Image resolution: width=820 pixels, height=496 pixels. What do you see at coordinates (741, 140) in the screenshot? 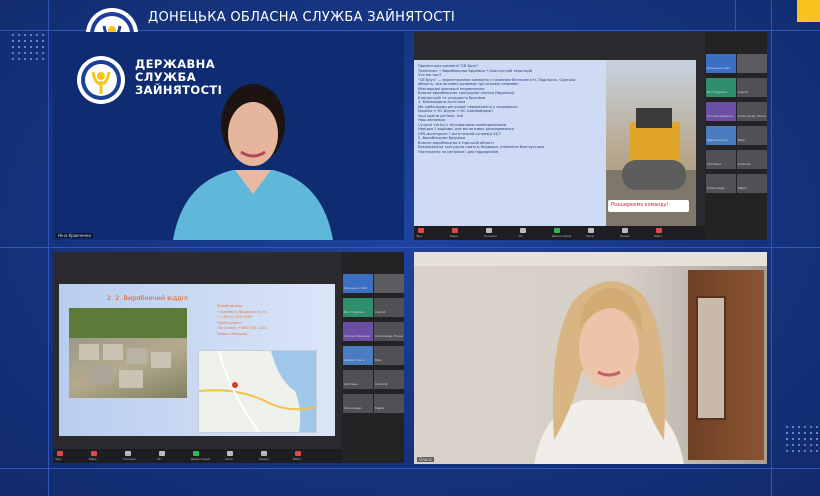
I see `participant-thumb-name: Віра` at bounding box center [741, 140].